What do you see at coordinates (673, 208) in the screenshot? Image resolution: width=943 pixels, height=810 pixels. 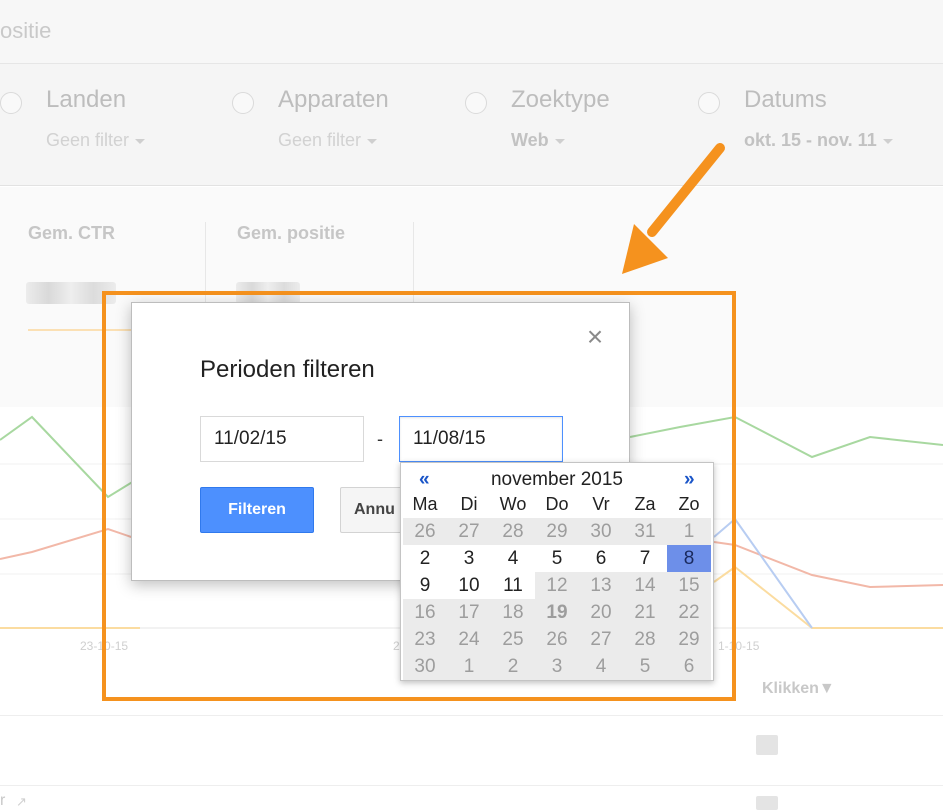 I see `annotation-arrow-icon` at bounding box center [673, 208].